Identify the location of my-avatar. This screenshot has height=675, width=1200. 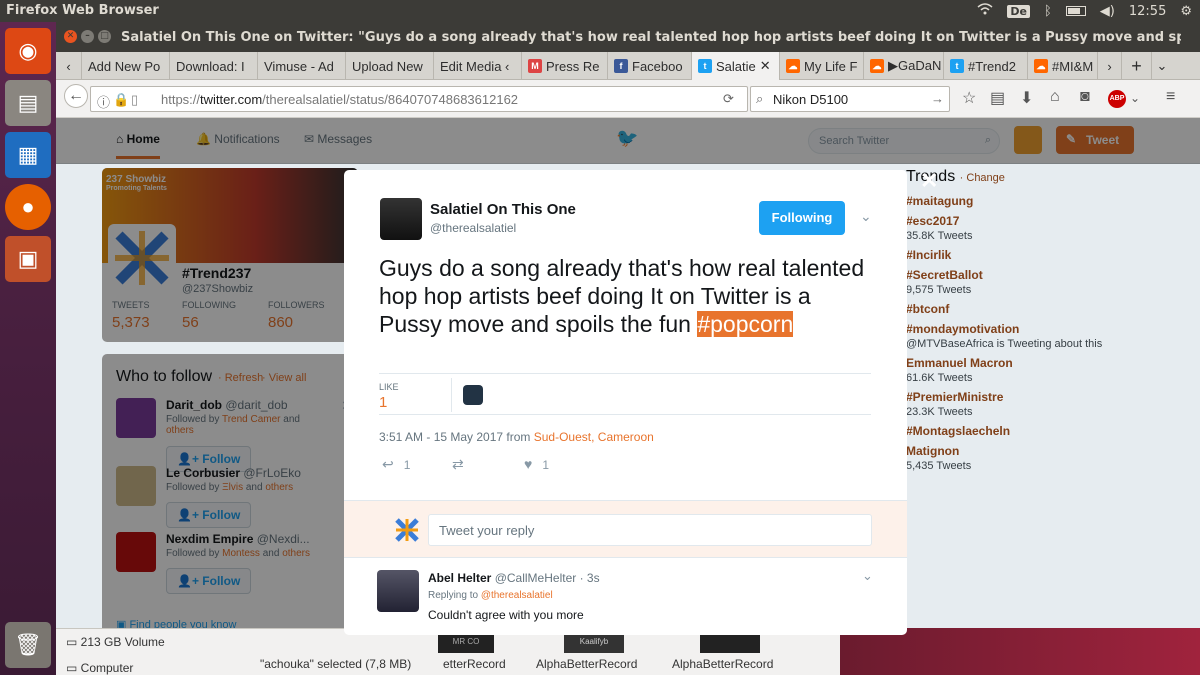
(1028, 140).